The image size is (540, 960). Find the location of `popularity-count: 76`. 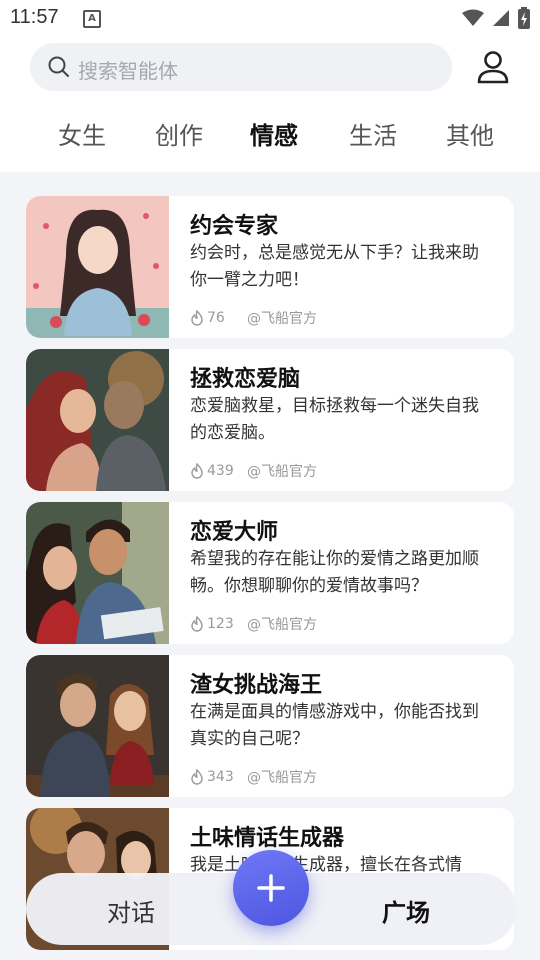

popularity-count: 76 is located at coordinates (216, 318).